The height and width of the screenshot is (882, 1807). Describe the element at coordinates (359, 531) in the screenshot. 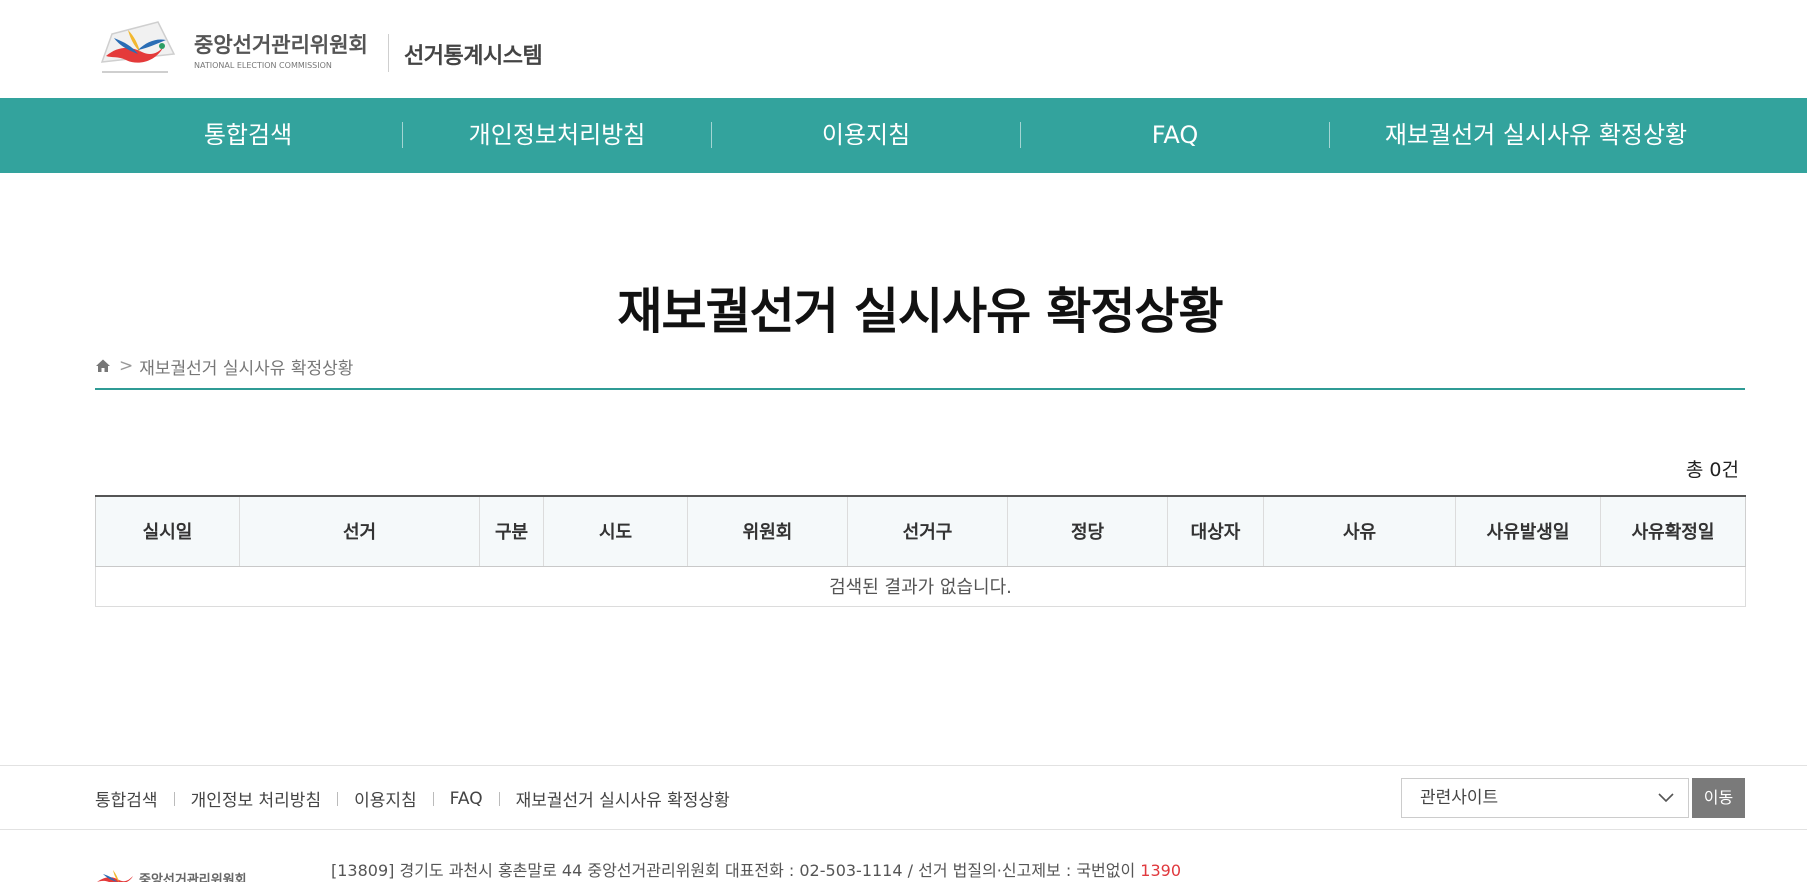

I see `column-header: 선거` at that location.